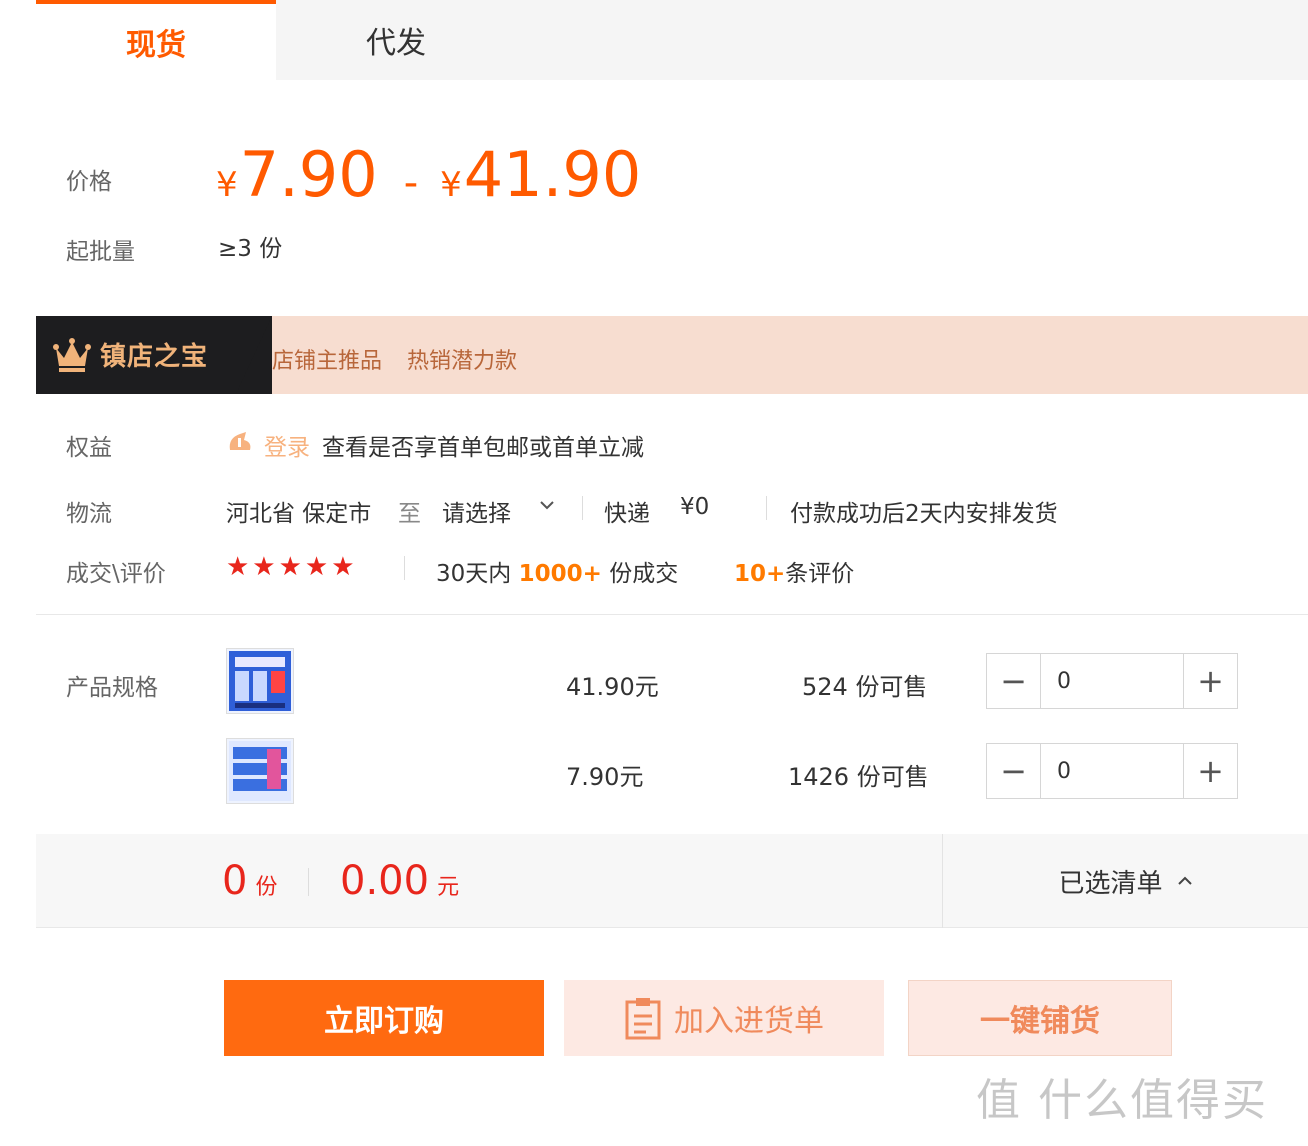 This screenshot has width=1308, height=1146. What do you see at coordinates (308, 174) in the screenshot?
I see `price-low: 7.90` at bounding box center [308, 174].